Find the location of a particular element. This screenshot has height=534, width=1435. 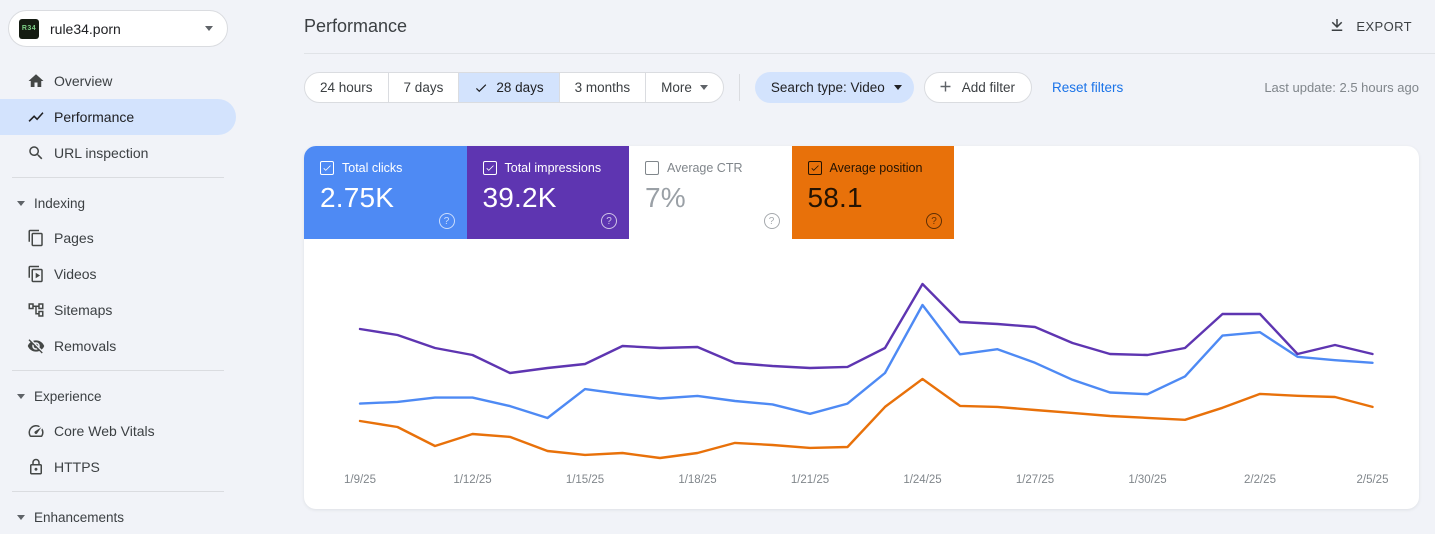

sidebar-item-pages: Pages is located at coordinates (118, 238).